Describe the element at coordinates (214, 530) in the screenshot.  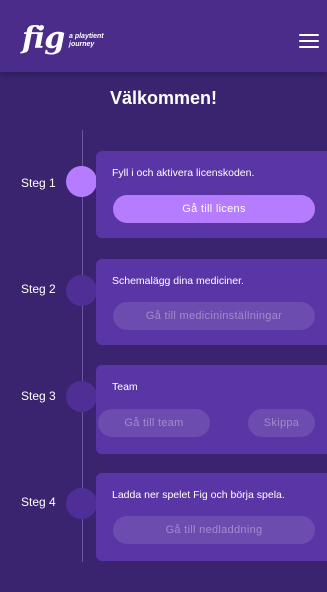
I see `go-to-download-button: Gå till nedladdning` at that location.